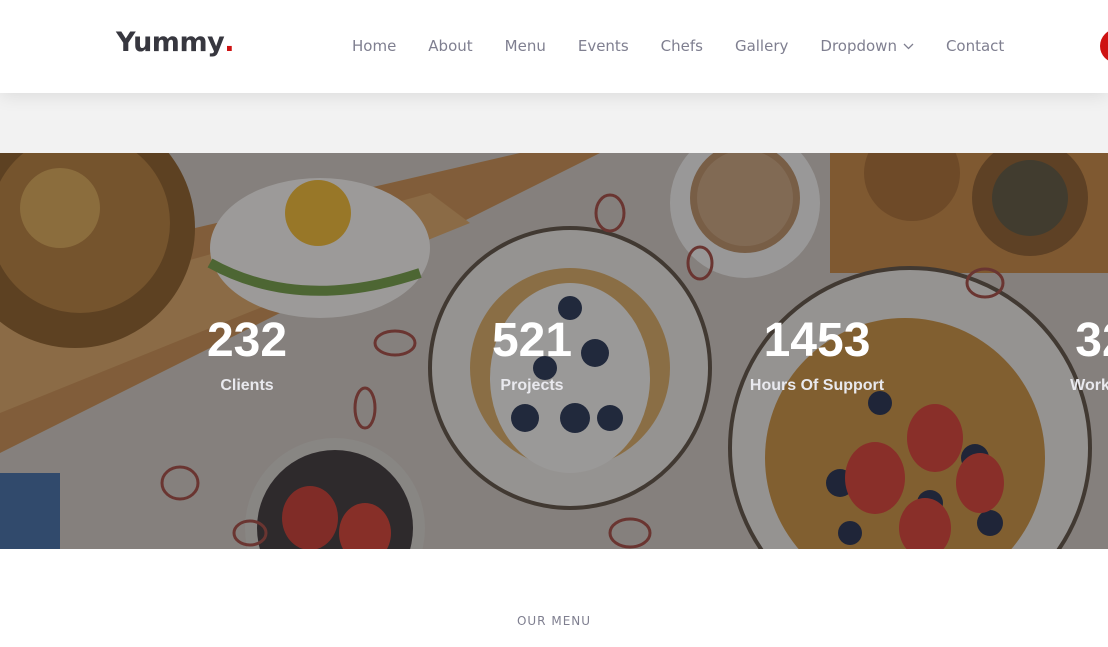 Image resolution: width=1108 pixels, height=647 pixels. What do you see at coordinates (554, 123) in the screenshot?
I see `spacer-band` at bounding box center [554, 123].